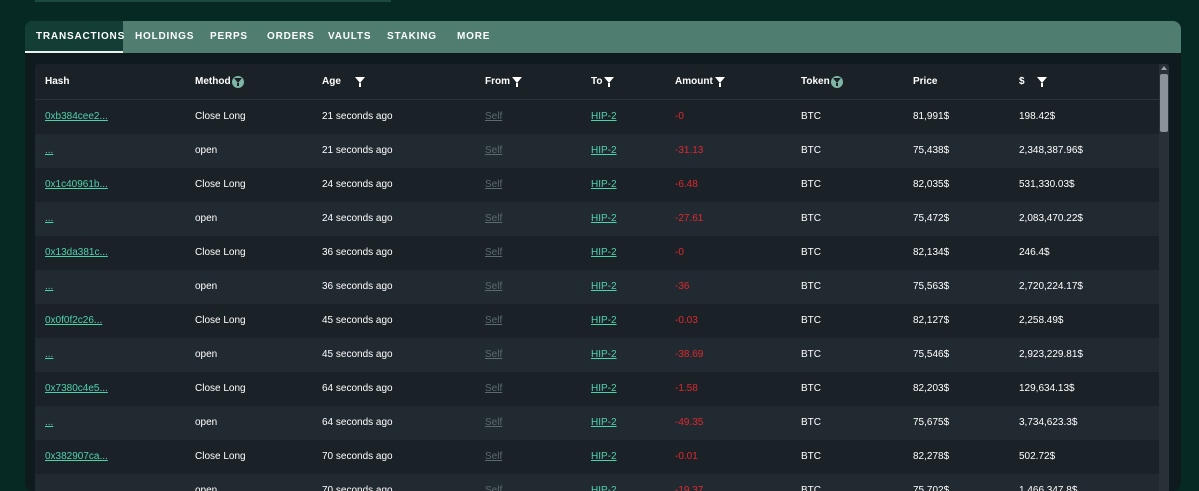 This screenshot has width=1199, height=491. I want to click on age-cell: 70 seconds ago, so click(357, 488).